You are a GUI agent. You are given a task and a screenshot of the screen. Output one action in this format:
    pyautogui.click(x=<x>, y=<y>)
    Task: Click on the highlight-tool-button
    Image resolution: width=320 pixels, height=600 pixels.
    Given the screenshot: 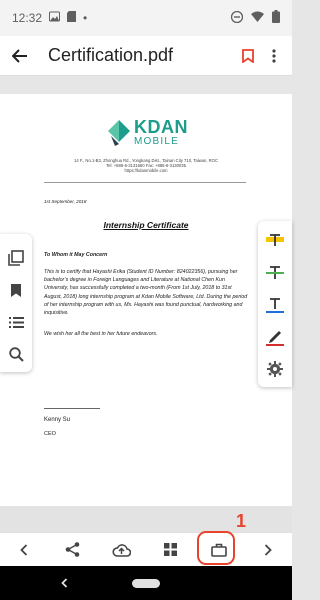 What is the action you would take?
    pyautogui.click(x=275, y=241)
    